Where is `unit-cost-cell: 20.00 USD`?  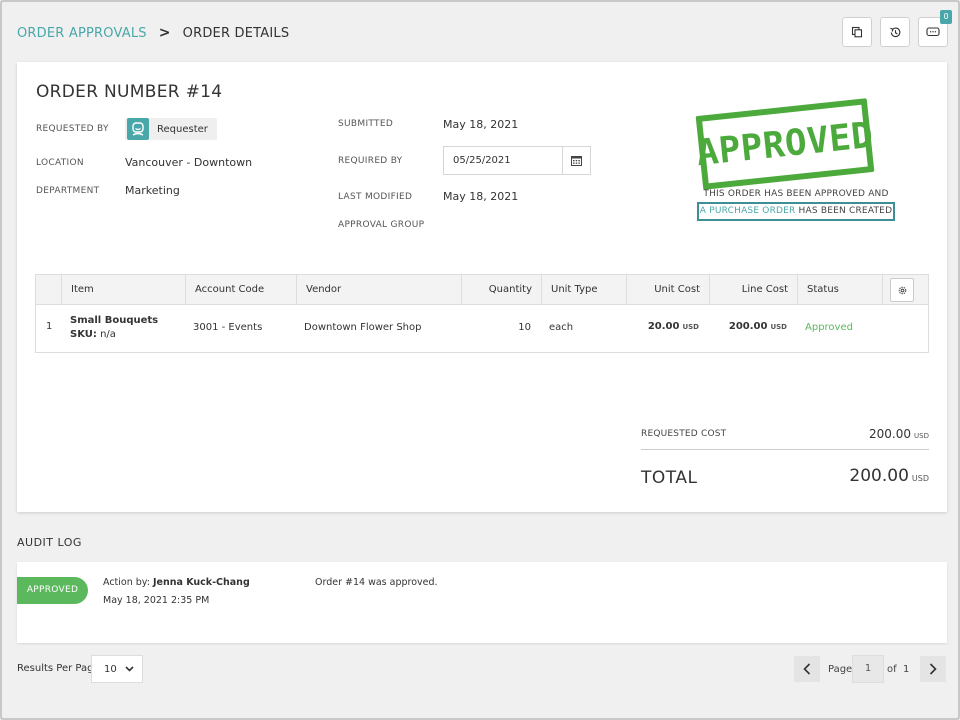
unit-cost-cell: 20.00 USD is located at coordinates (662, 326).